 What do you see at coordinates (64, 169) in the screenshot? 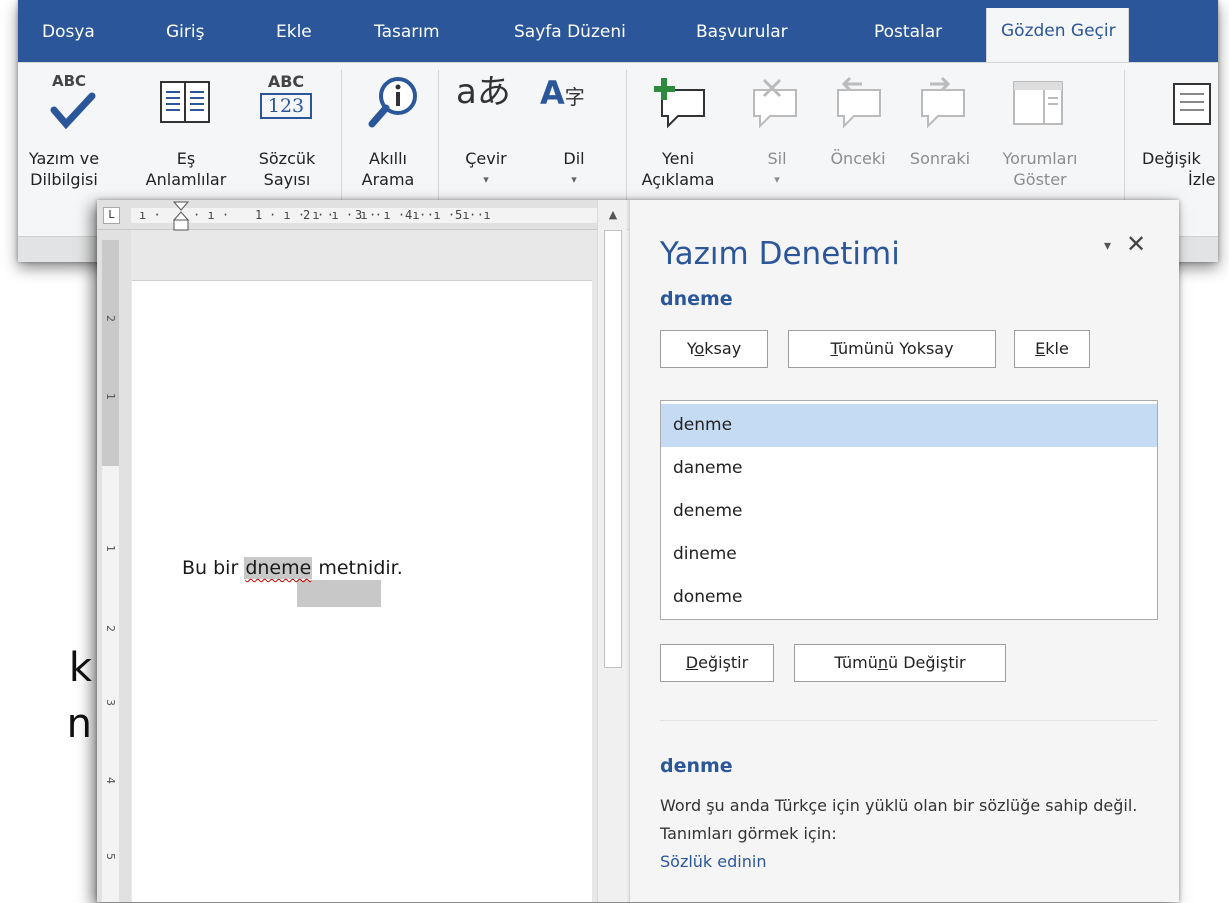
I see `spelling-grammar-button: Yazım ve Dilbilgisi` at bounding box center [64, 169].